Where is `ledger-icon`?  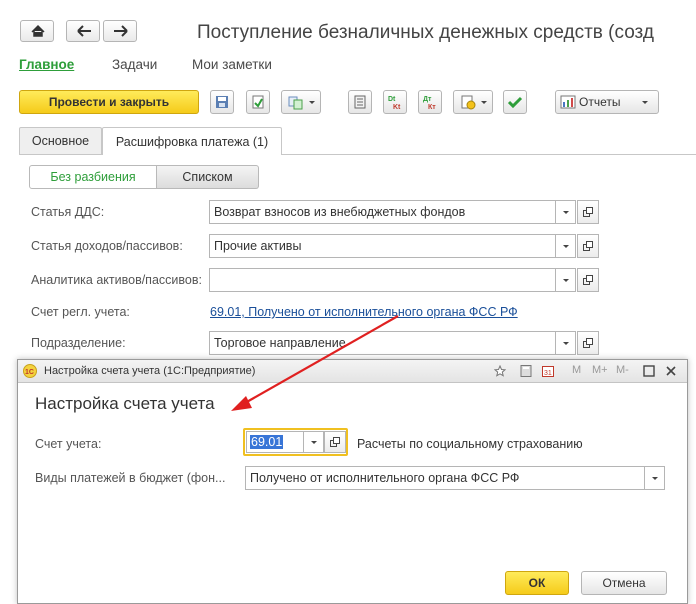
ledger-icon is located at coordinates (360, 102).